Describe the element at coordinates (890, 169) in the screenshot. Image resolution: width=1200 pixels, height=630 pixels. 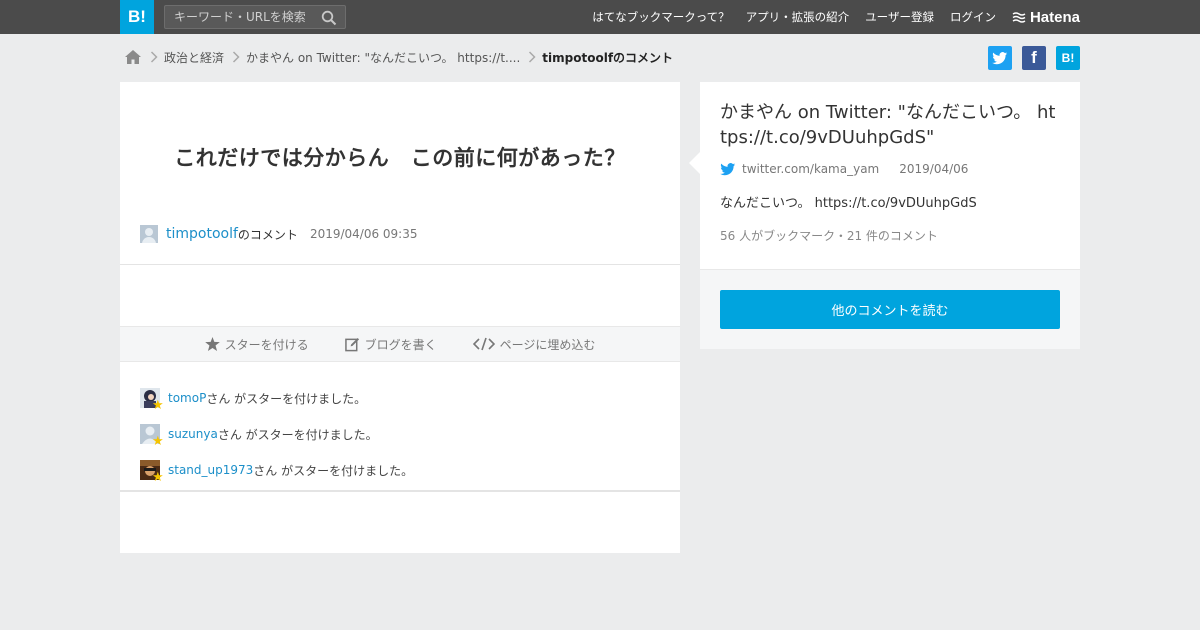
I see `entry-meta: twitter.com/kama_yam 2019/04/06` at that location.